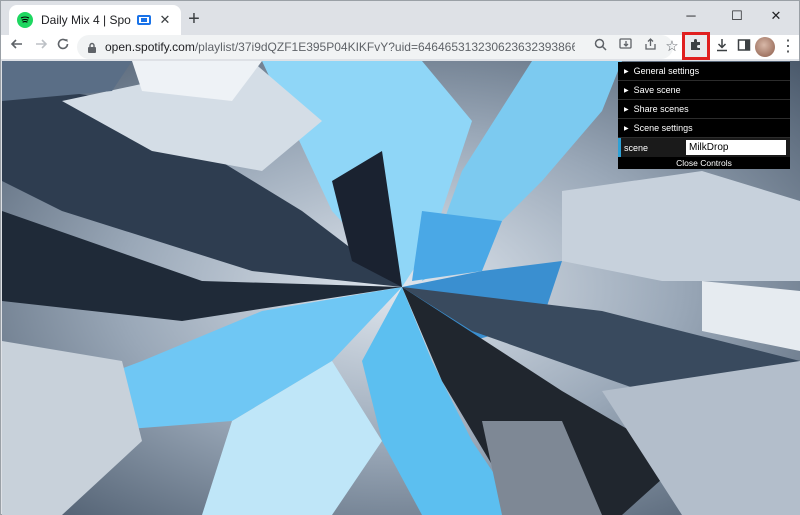  Describe the element at coordinates (722, 47) in the screenshot. I see `download-button` at that location.